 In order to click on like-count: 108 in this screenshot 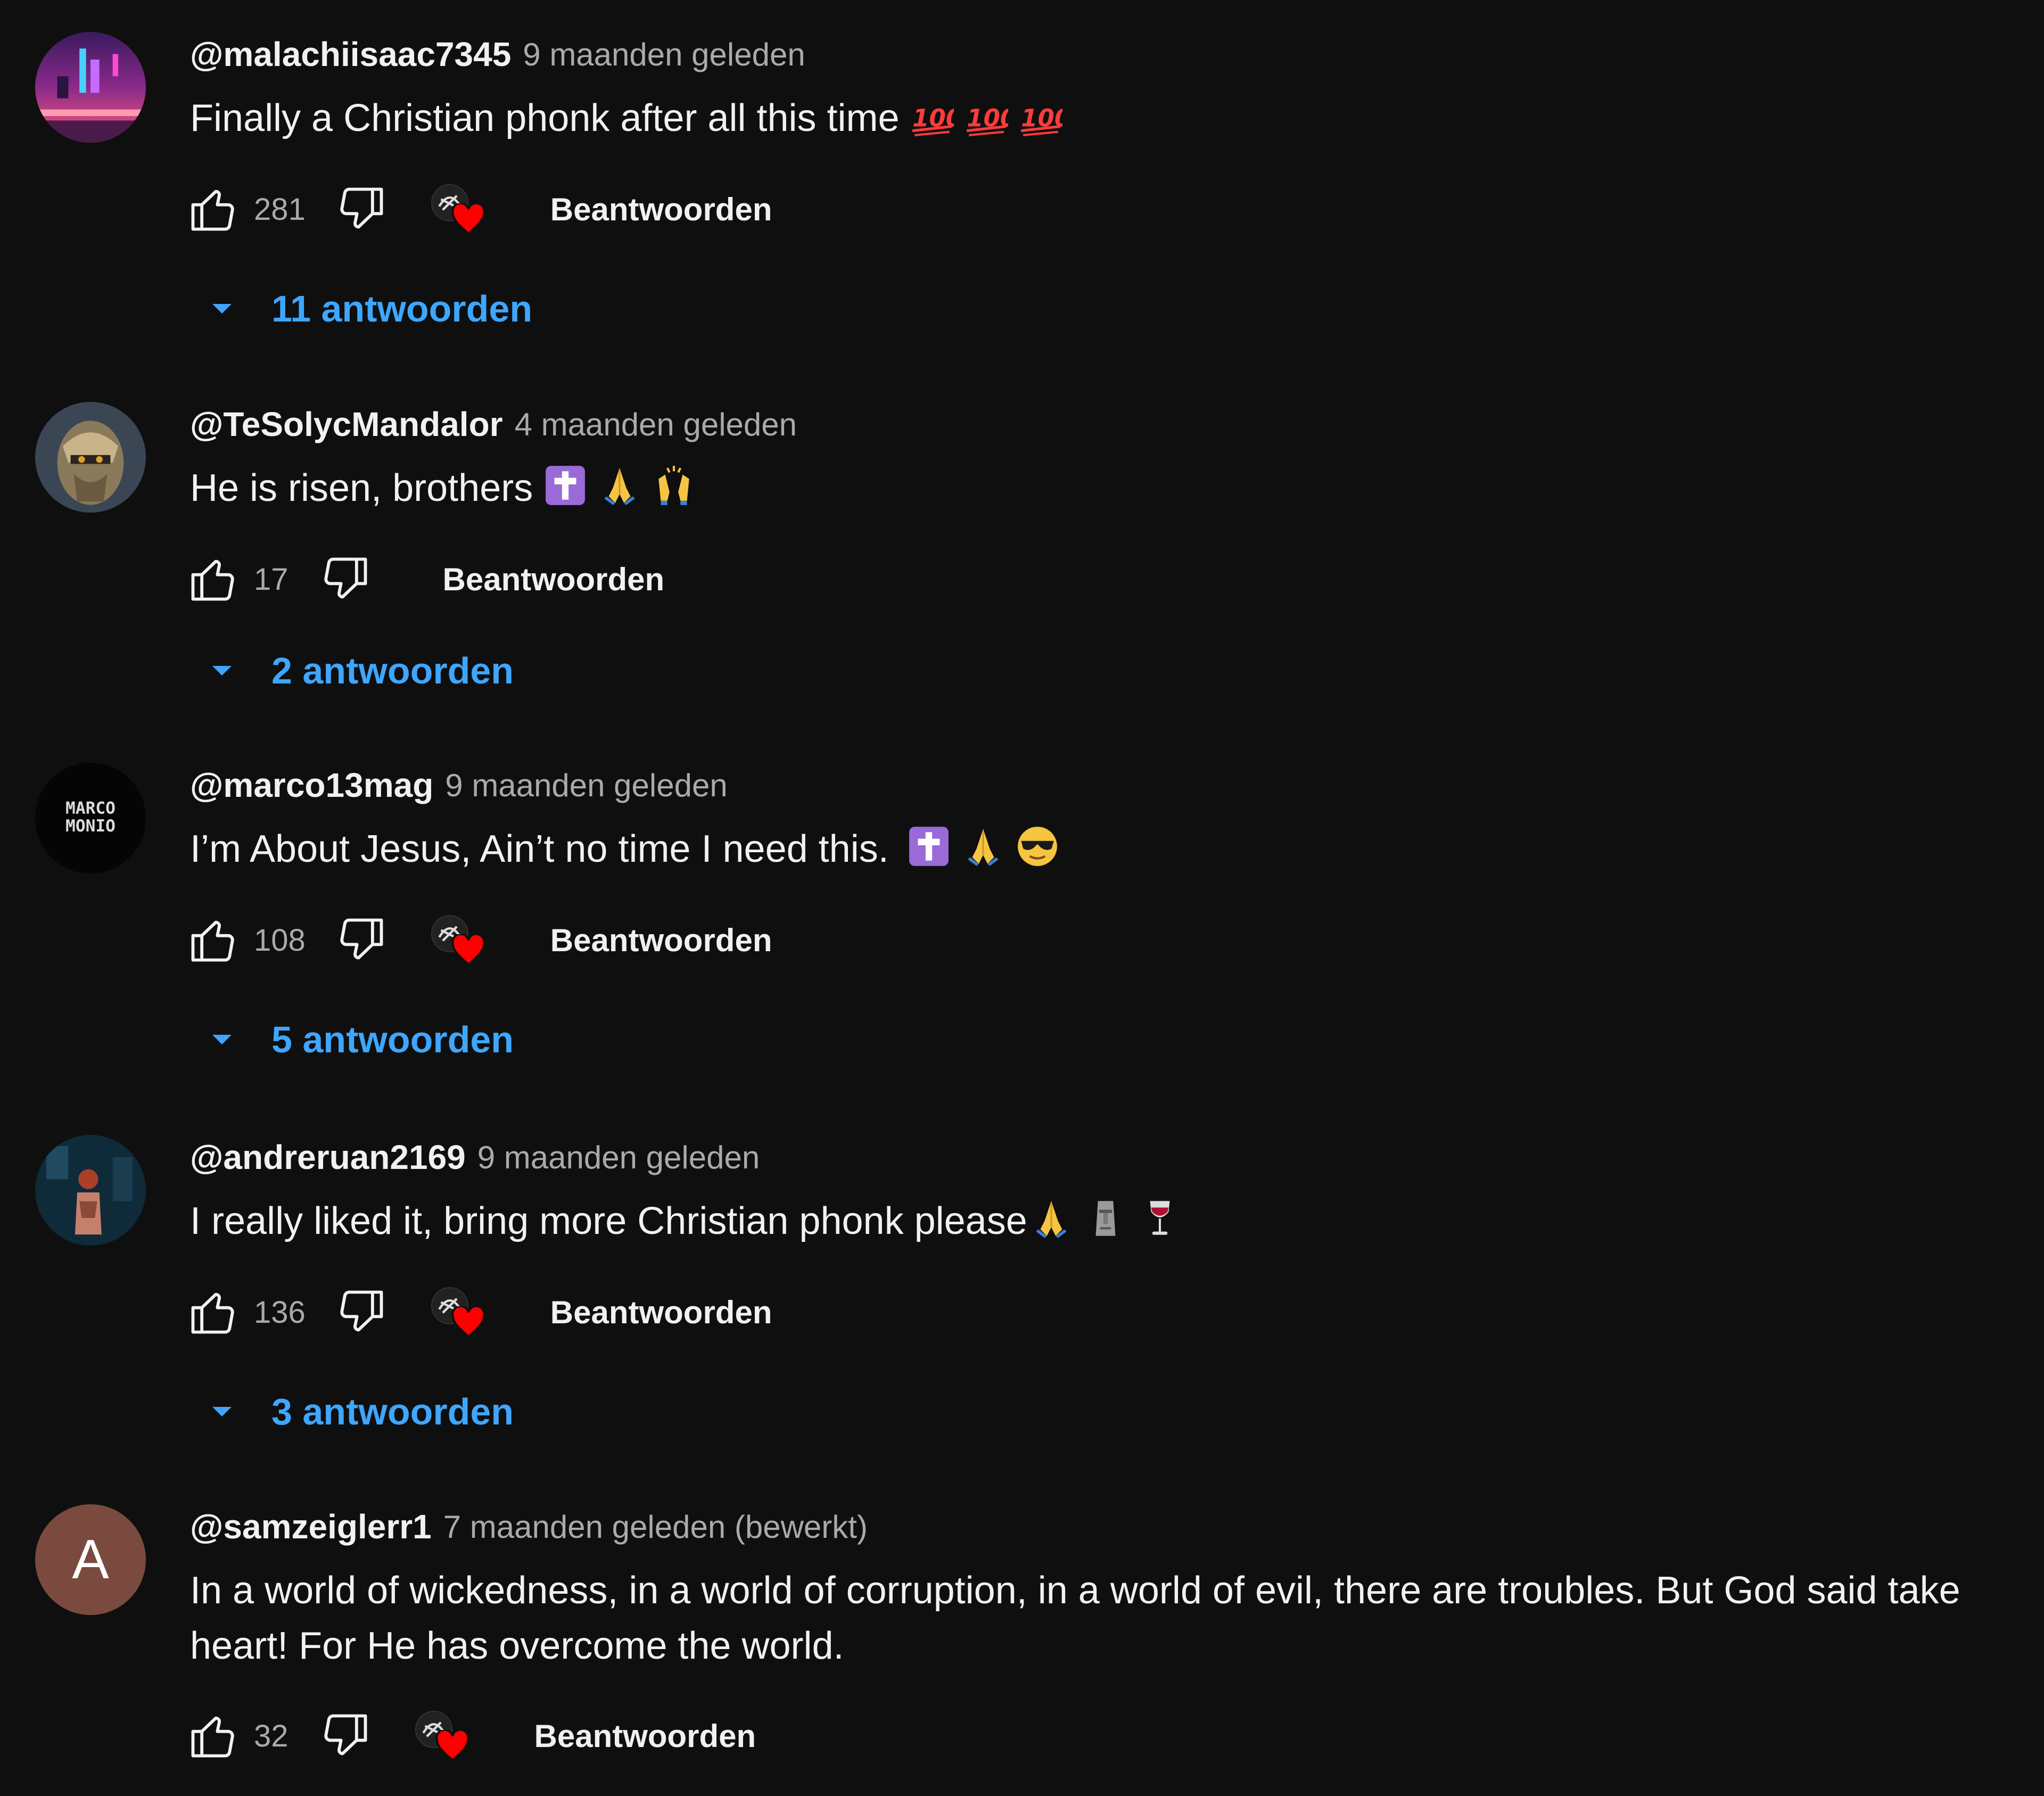, I will do `click(280, 940)`.